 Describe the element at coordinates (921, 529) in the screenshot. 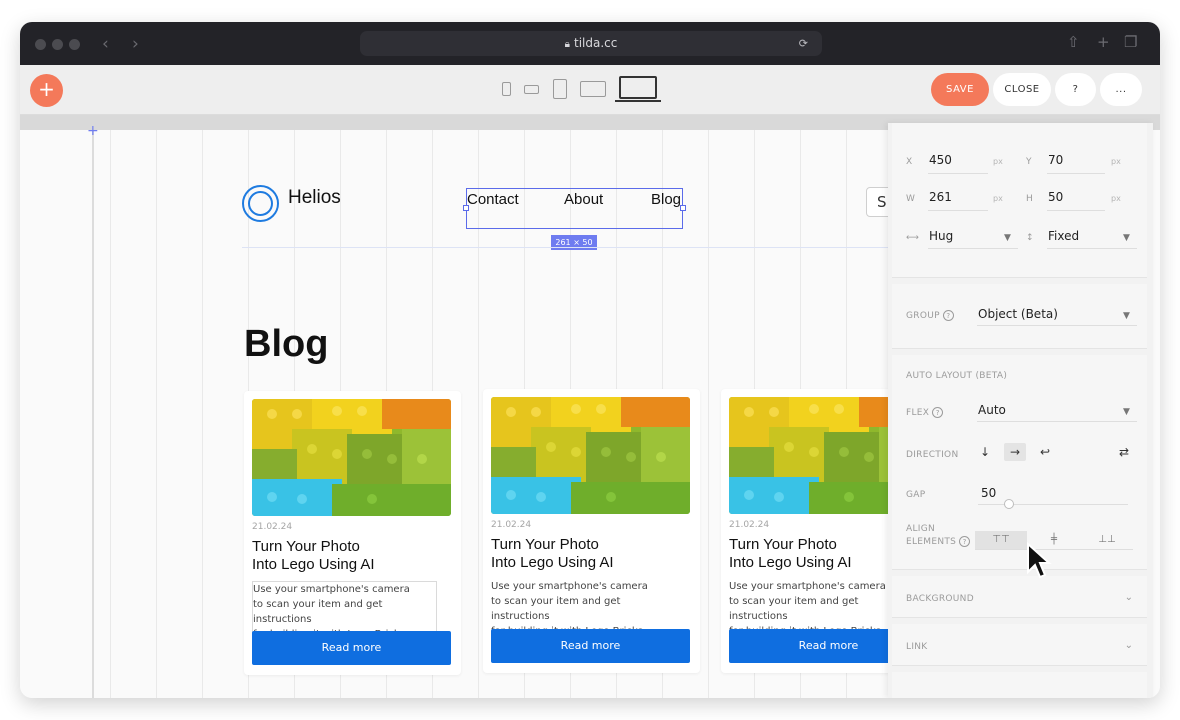

I see `align-label-line: ALIGN` at that location.